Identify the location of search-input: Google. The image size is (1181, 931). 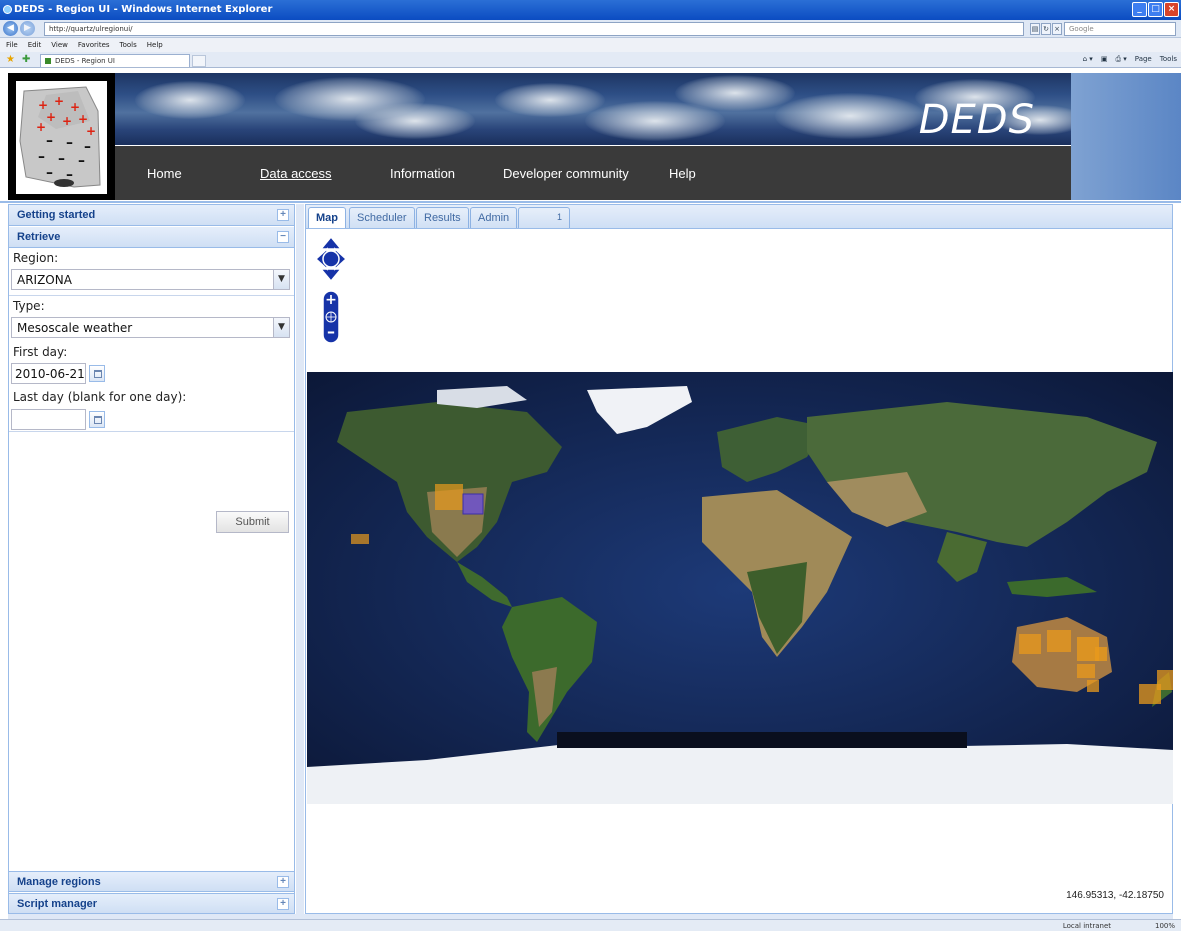
(1120, 29).